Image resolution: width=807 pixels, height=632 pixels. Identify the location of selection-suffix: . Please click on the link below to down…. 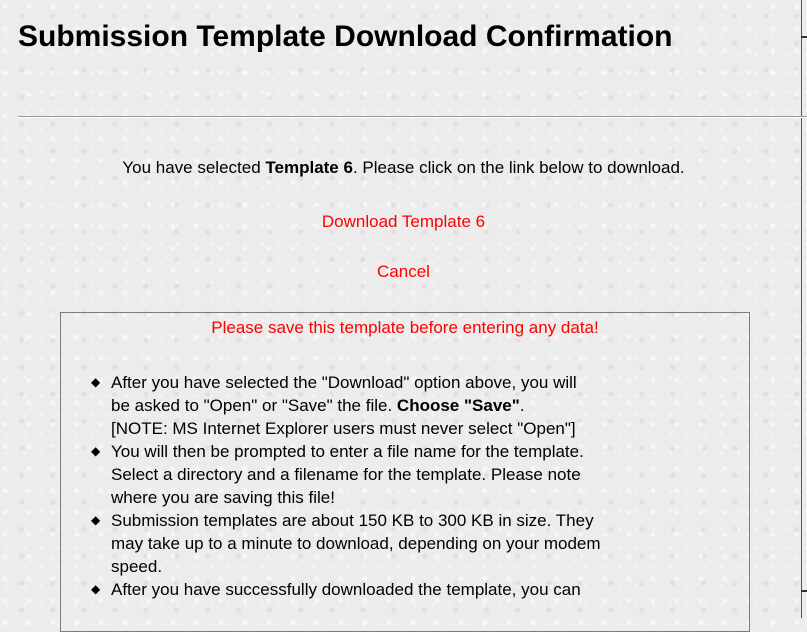
(518, 167).